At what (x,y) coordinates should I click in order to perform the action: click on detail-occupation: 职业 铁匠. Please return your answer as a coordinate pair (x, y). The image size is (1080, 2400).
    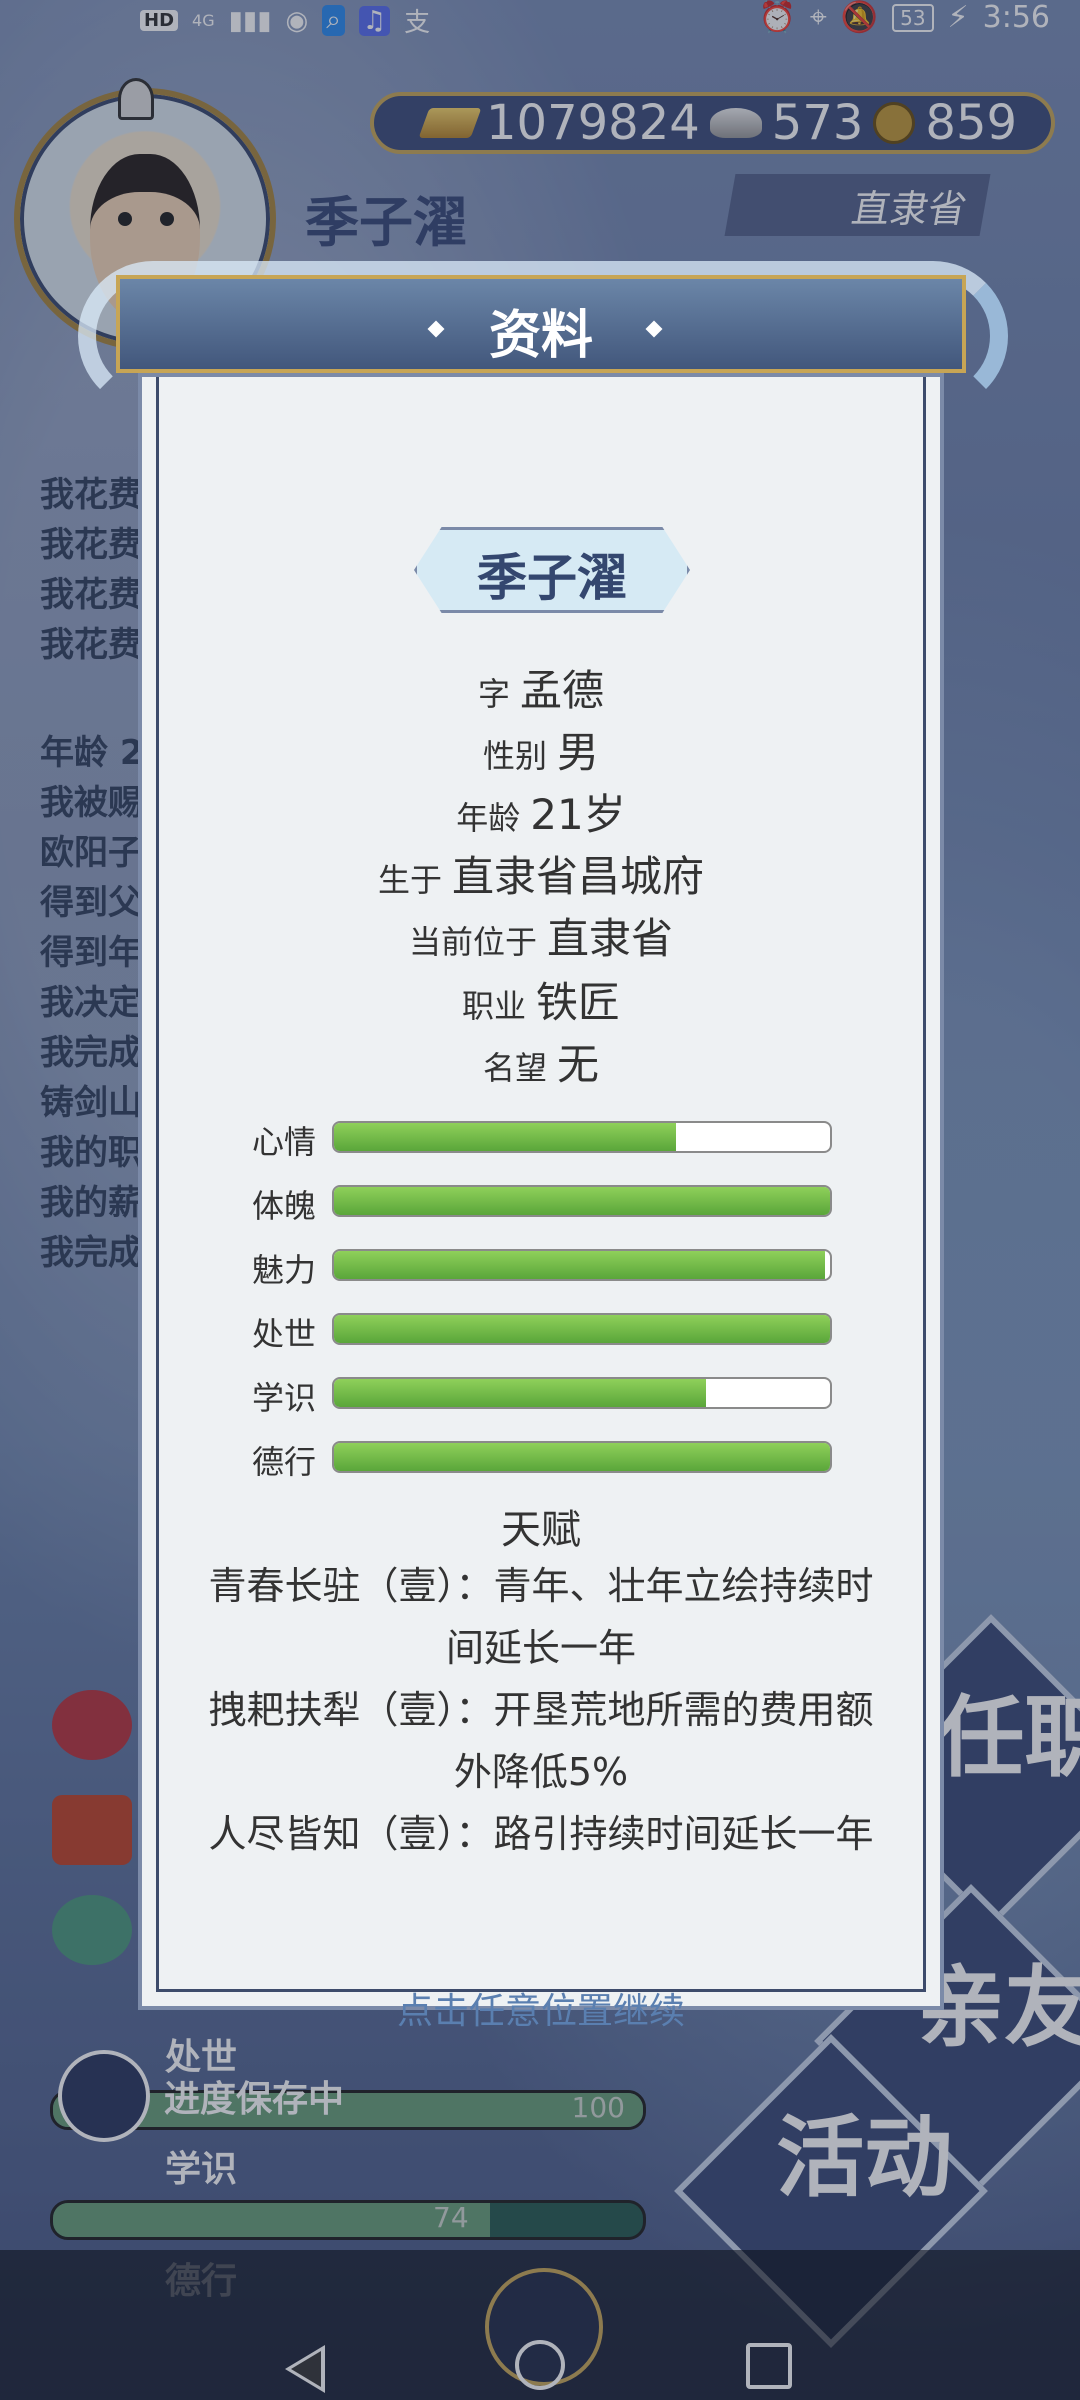
    Looking at the image, I should click on (541, 999).